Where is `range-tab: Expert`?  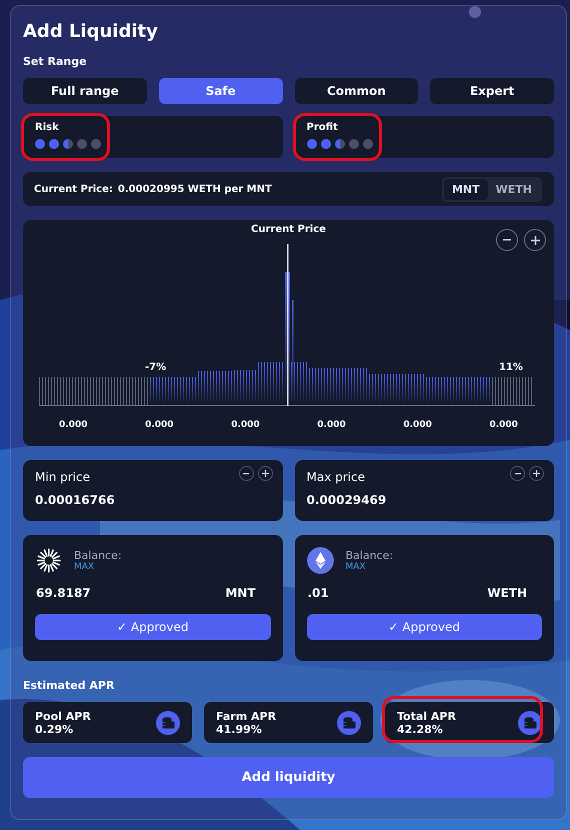
range-tab: Expert is located at coordinates (492, 91).